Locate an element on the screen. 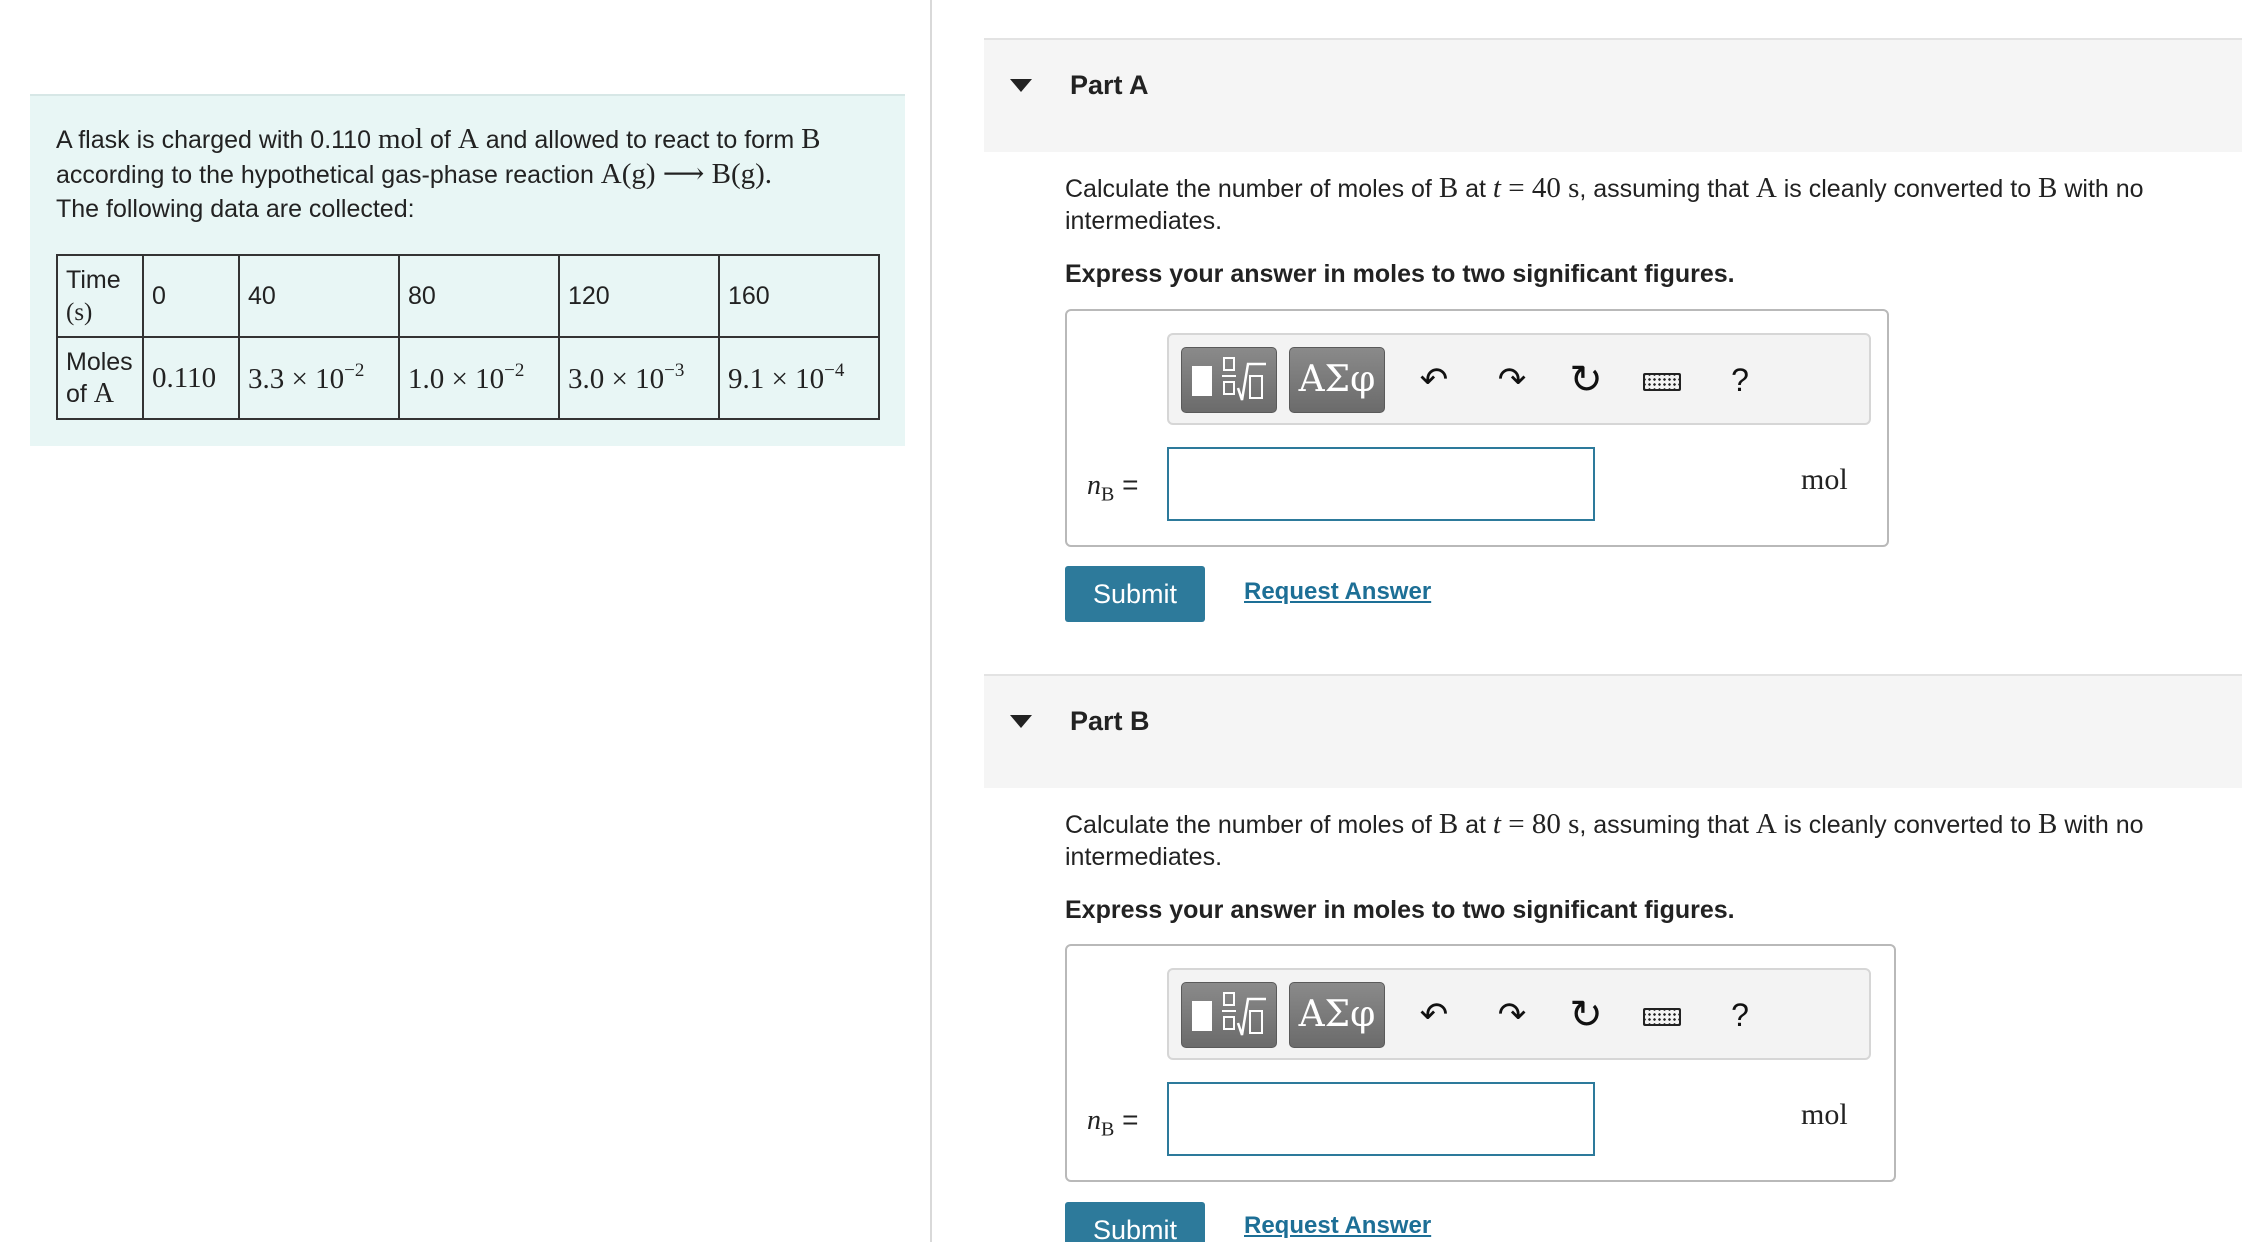 This screenshot has width=2242, height=1242. part-b-title: Part B is located at coordinates (1110, 721).